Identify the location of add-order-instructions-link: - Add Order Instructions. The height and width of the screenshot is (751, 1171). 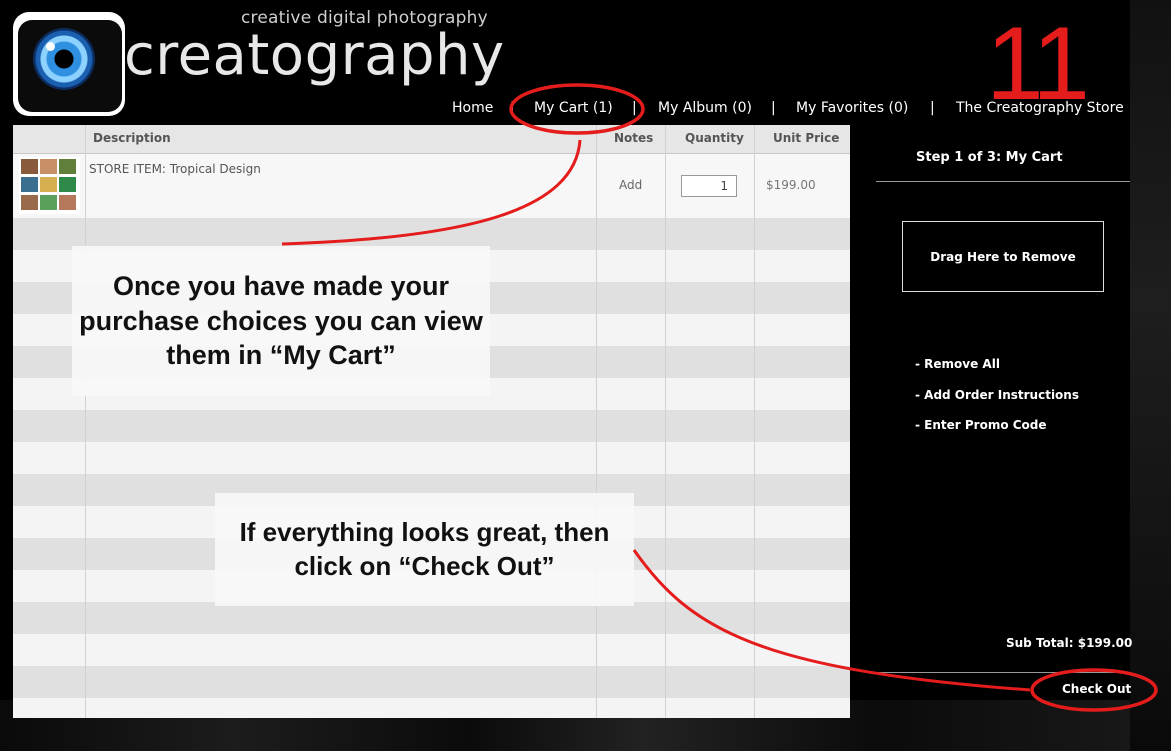
(997, 395).